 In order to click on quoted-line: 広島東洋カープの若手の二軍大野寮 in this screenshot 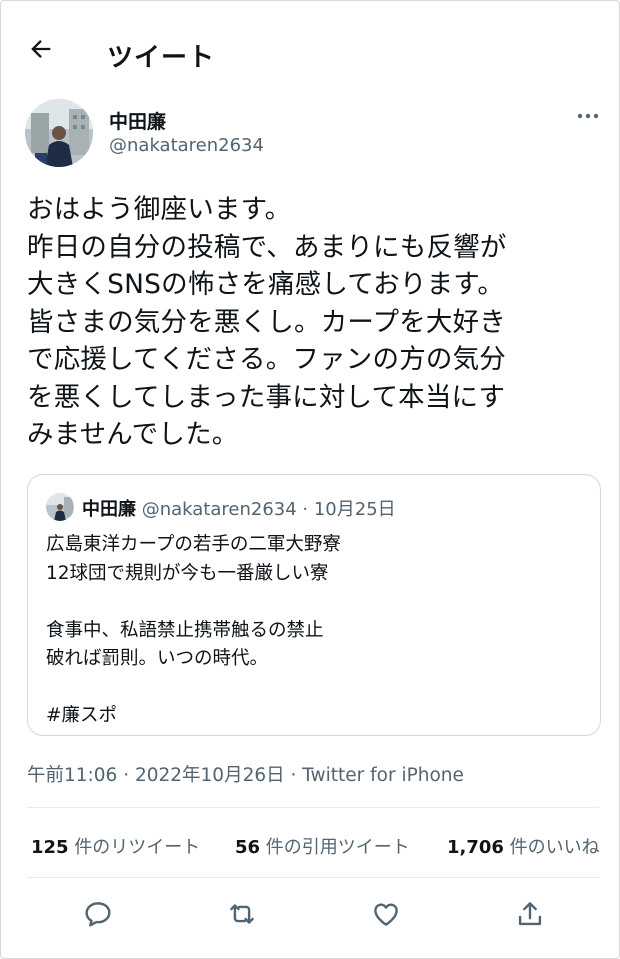, I will do `click(193, 544)`.